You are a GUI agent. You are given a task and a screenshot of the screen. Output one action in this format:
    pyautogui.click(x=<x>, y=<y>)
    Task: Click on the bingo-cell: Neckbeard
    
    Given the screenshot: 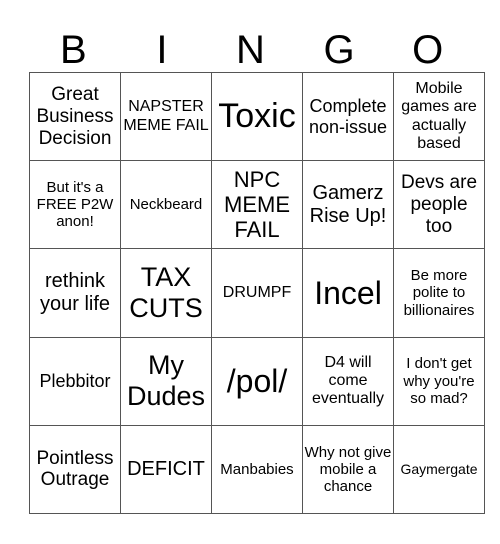 What is the action you would take?
    pyautogui.click(x=166, y=205)
    